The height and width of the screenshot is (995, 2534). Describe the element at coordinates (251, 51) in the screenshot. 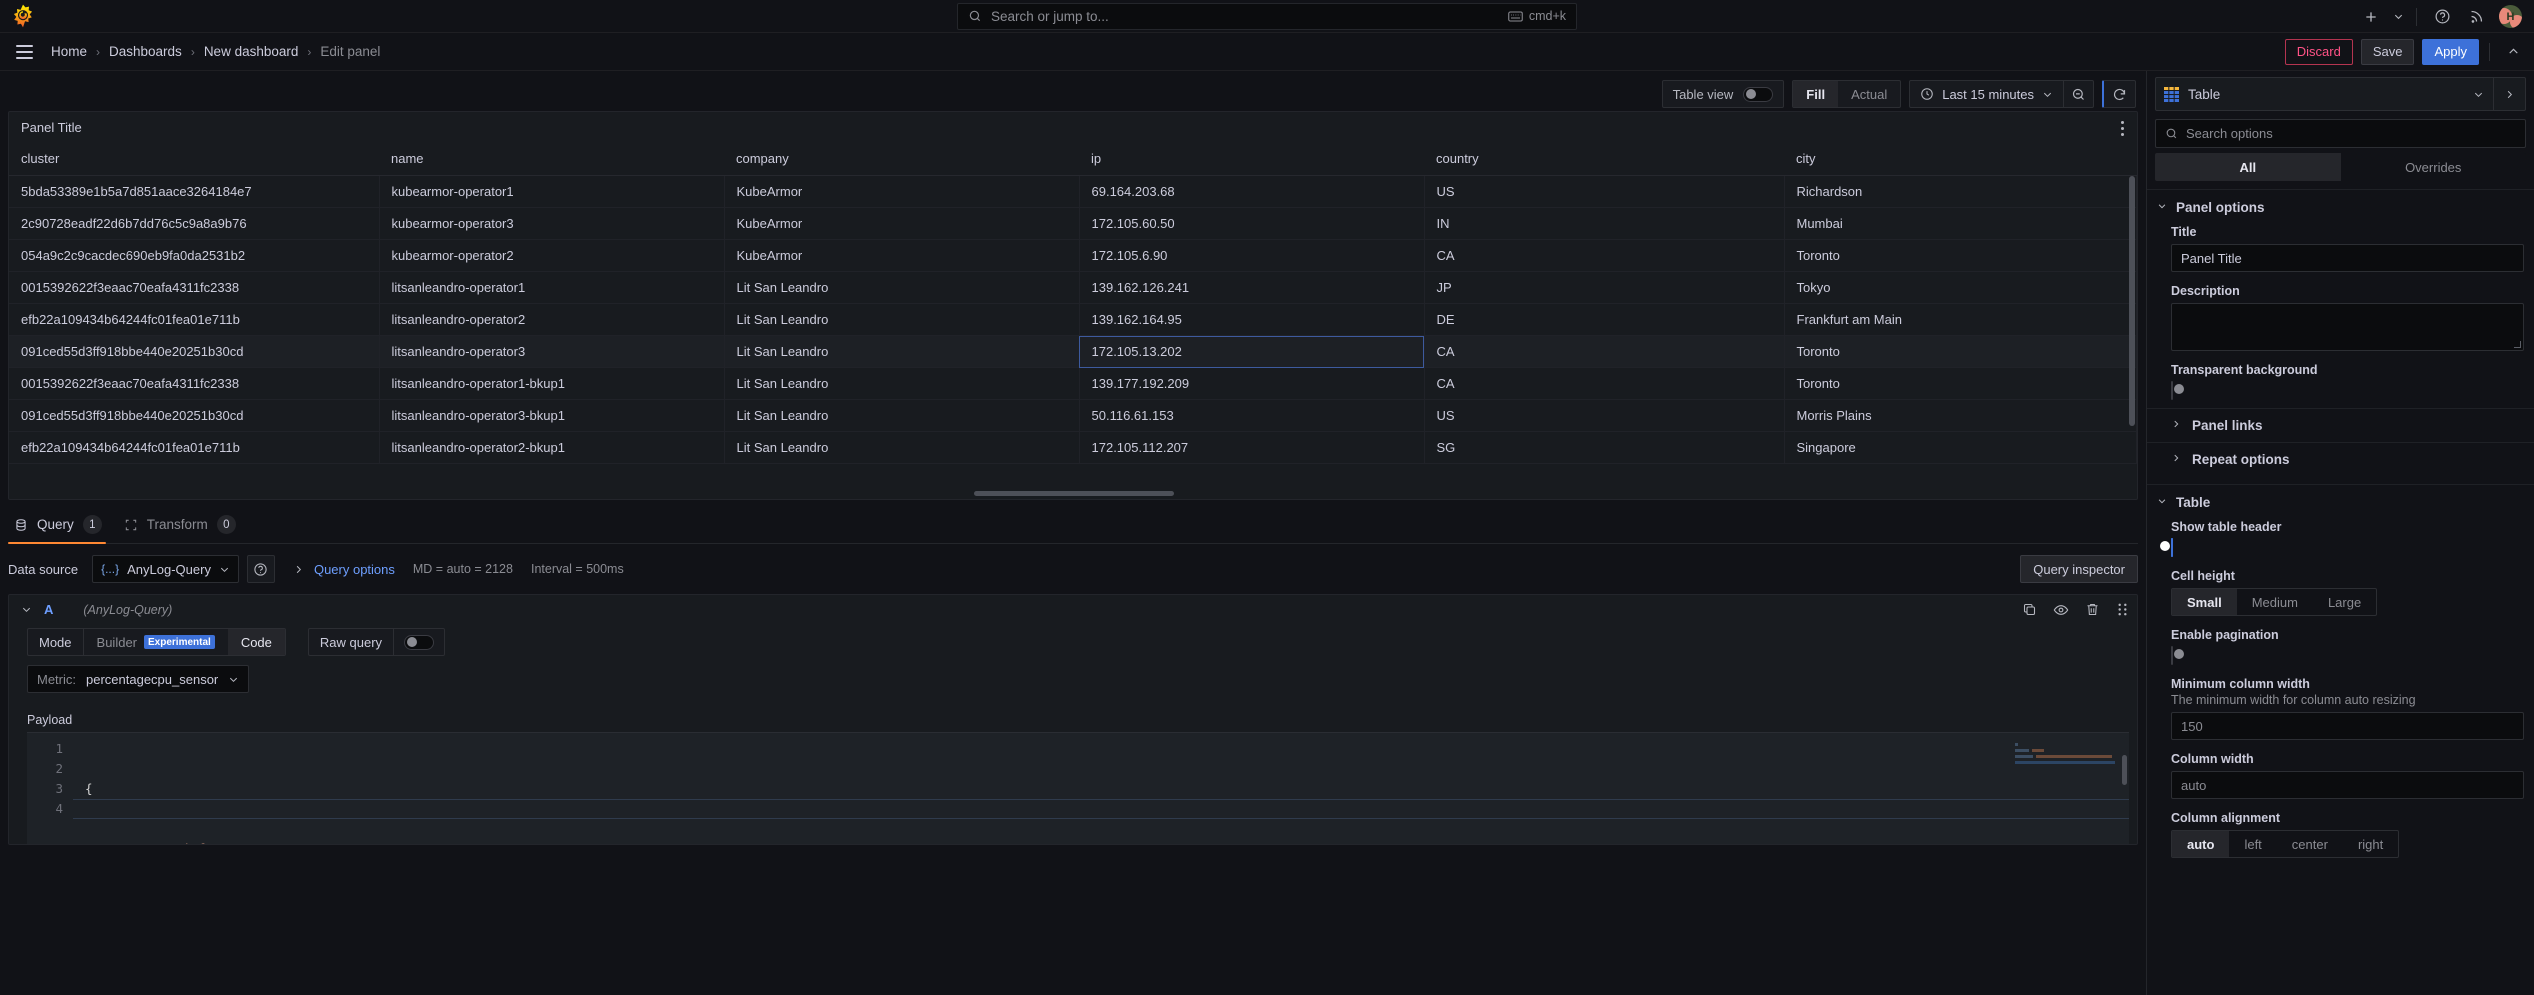

I see `breadcrumb-item-new-dashboard: New dashboard` at that location.